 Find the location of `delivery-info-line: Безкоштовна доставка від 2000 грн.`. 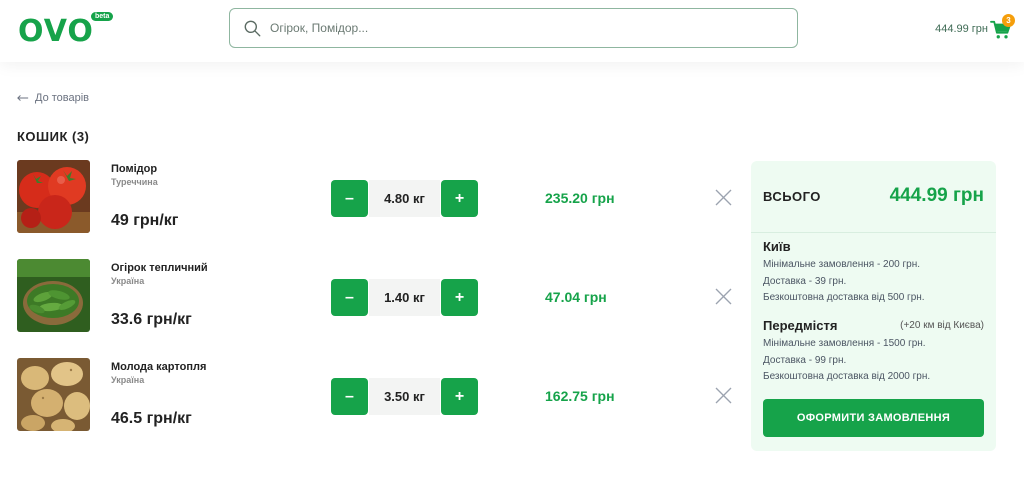

delivery-info-line: Безкоштовна доставка від 2000 грн. is located at coordinates (847, 376).